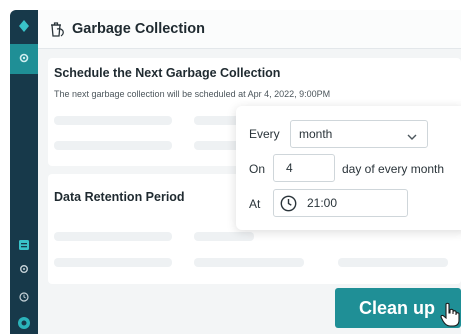  I want to click on frequency-select: month, so click(359, 134).